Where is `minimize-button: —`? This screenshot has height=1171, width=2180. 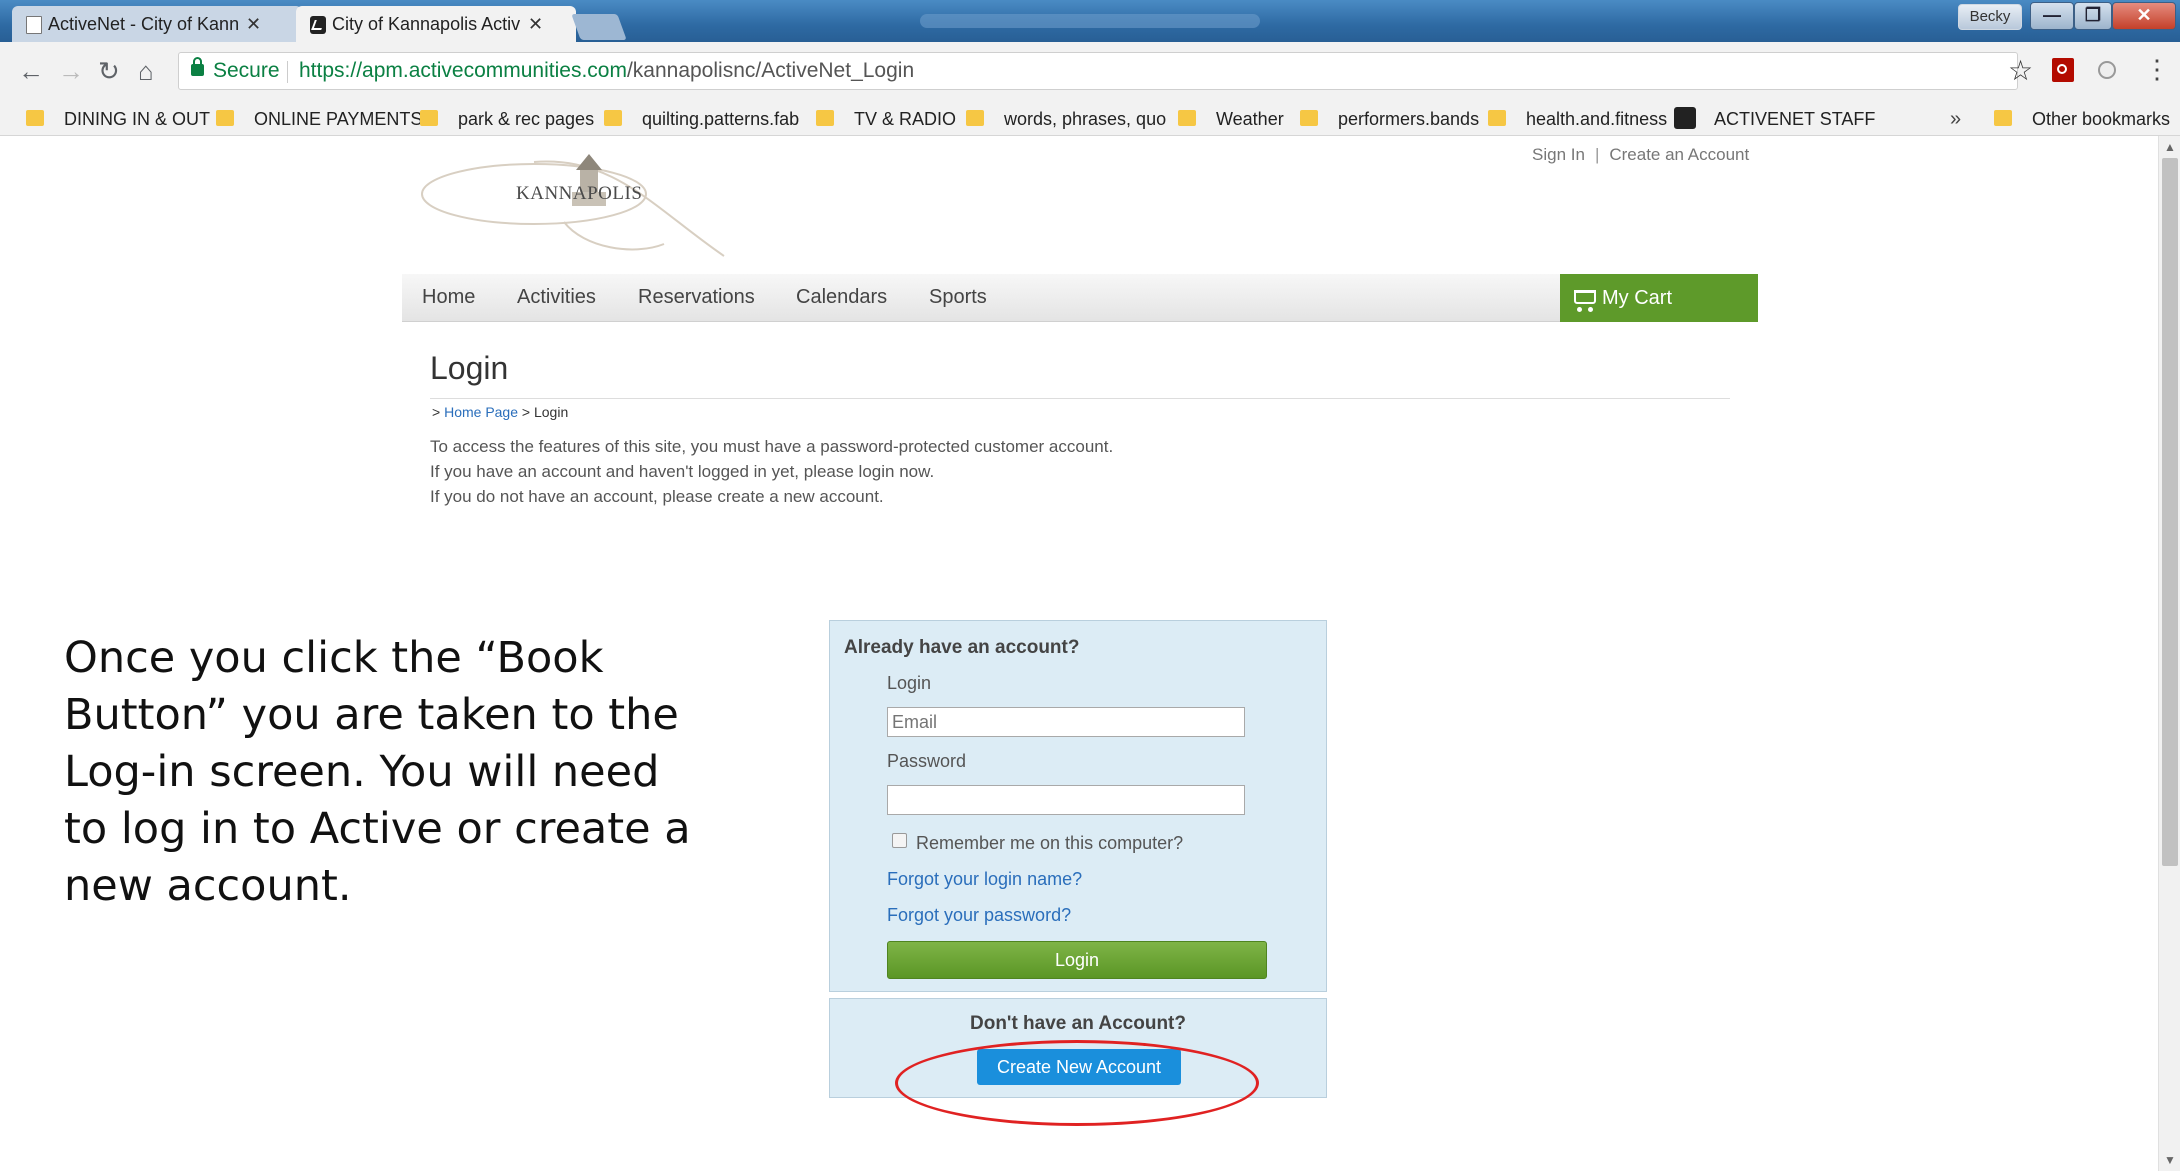 minimize-button: — is located at coordinates (2052, 16).